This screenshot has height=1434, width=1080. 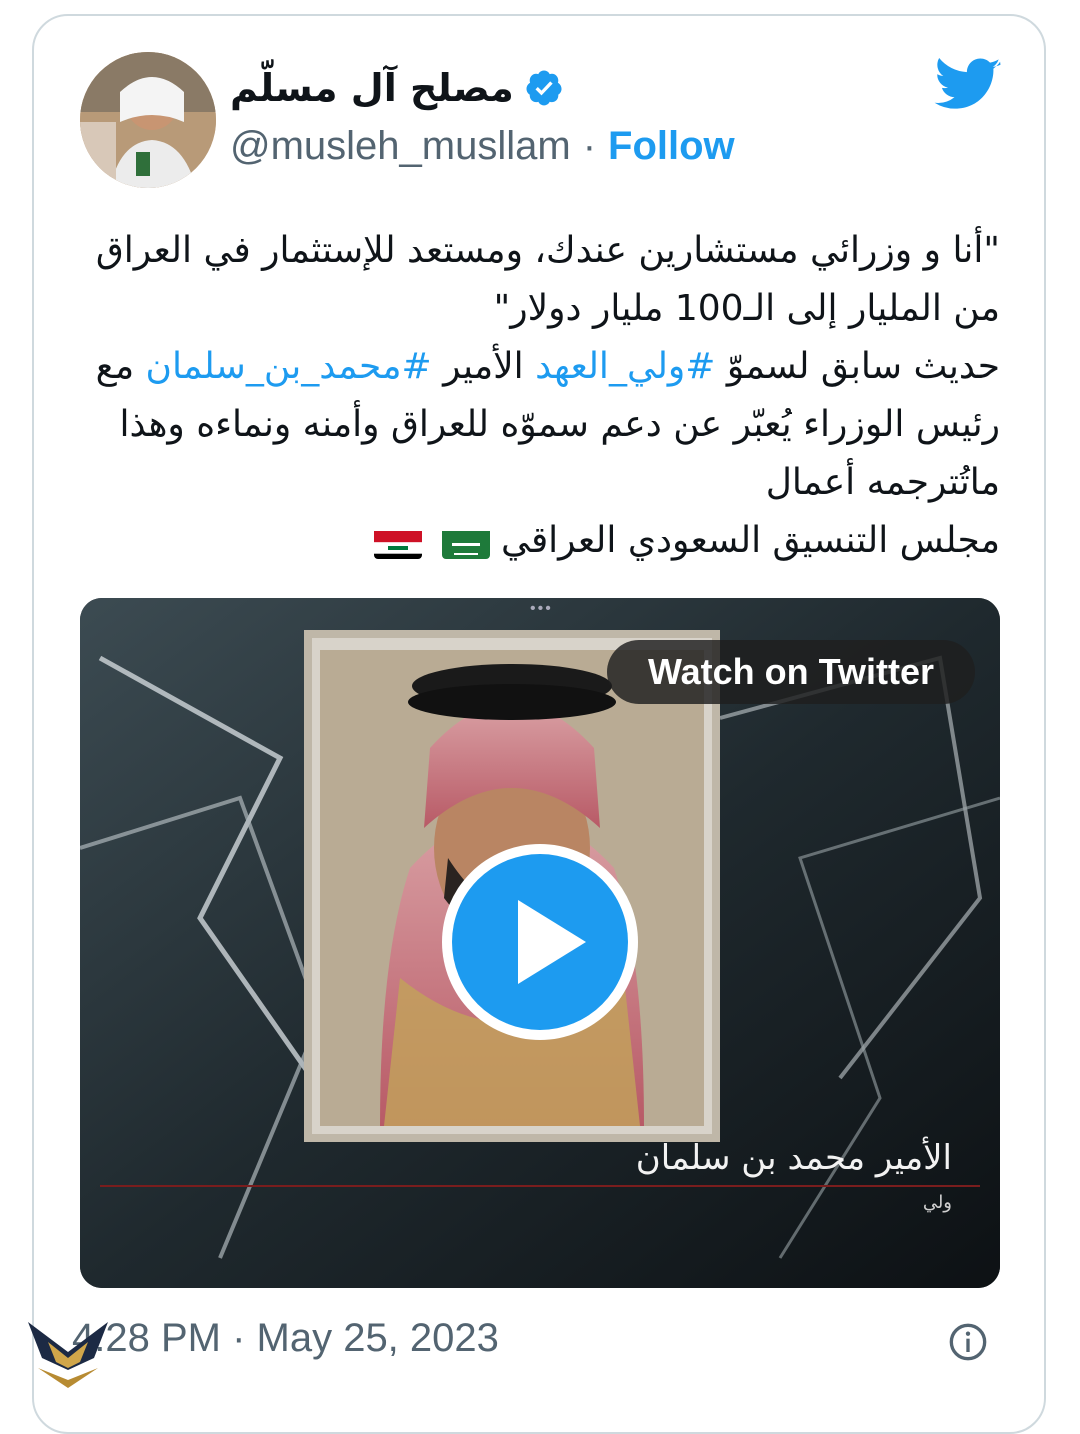 I want to click on forum-logo-icon, so click(x=68, y=1355).